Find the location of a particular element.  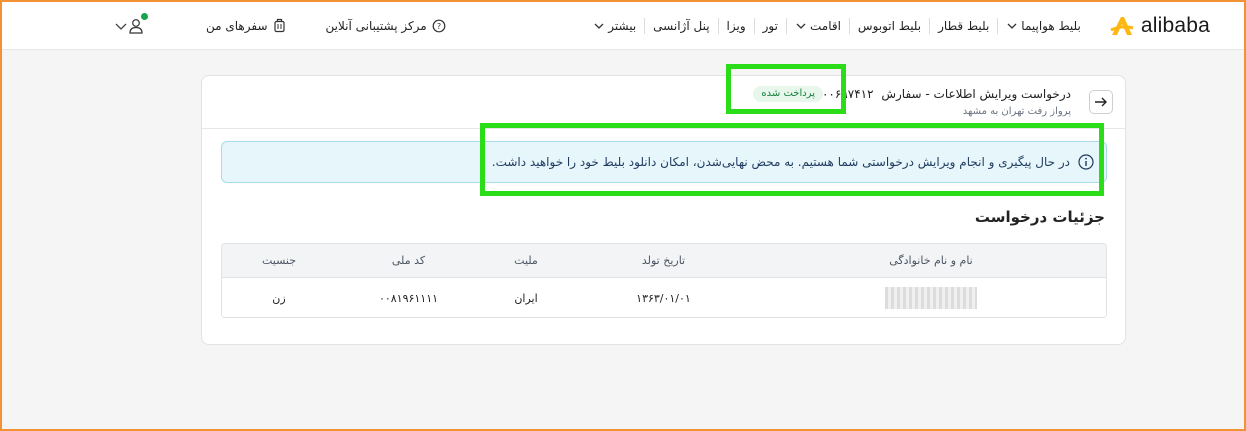

nav-label: بیشتر is located at coordinates (622, 25).